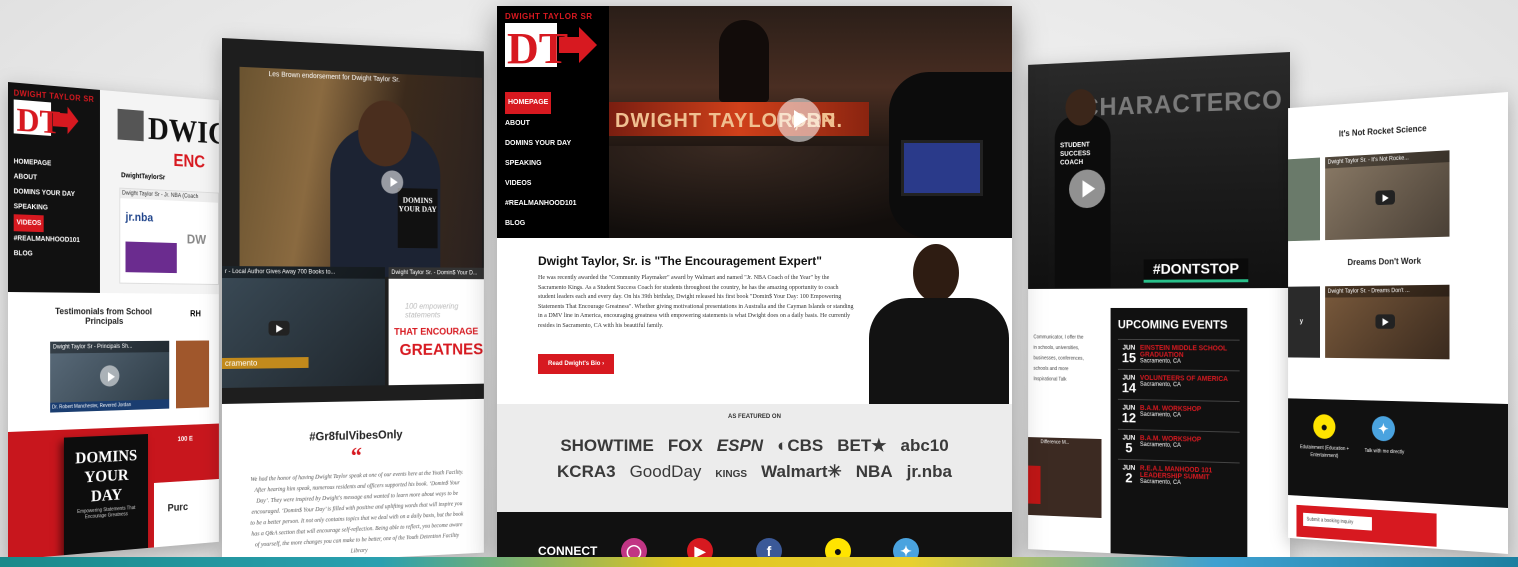 This screenshot has width=1518, height=567. I want to click on booking-button-label: Submit a booking inquiry, so click(1337, 521).